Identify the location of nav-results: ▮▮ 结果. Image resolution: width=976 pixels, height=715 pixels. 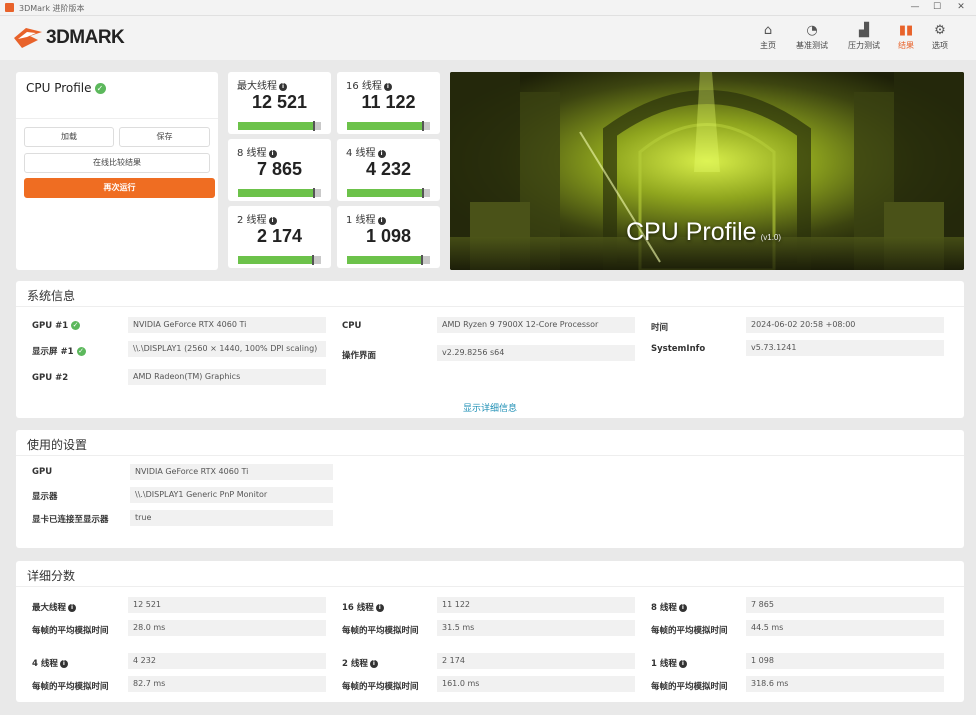
(906, 39).